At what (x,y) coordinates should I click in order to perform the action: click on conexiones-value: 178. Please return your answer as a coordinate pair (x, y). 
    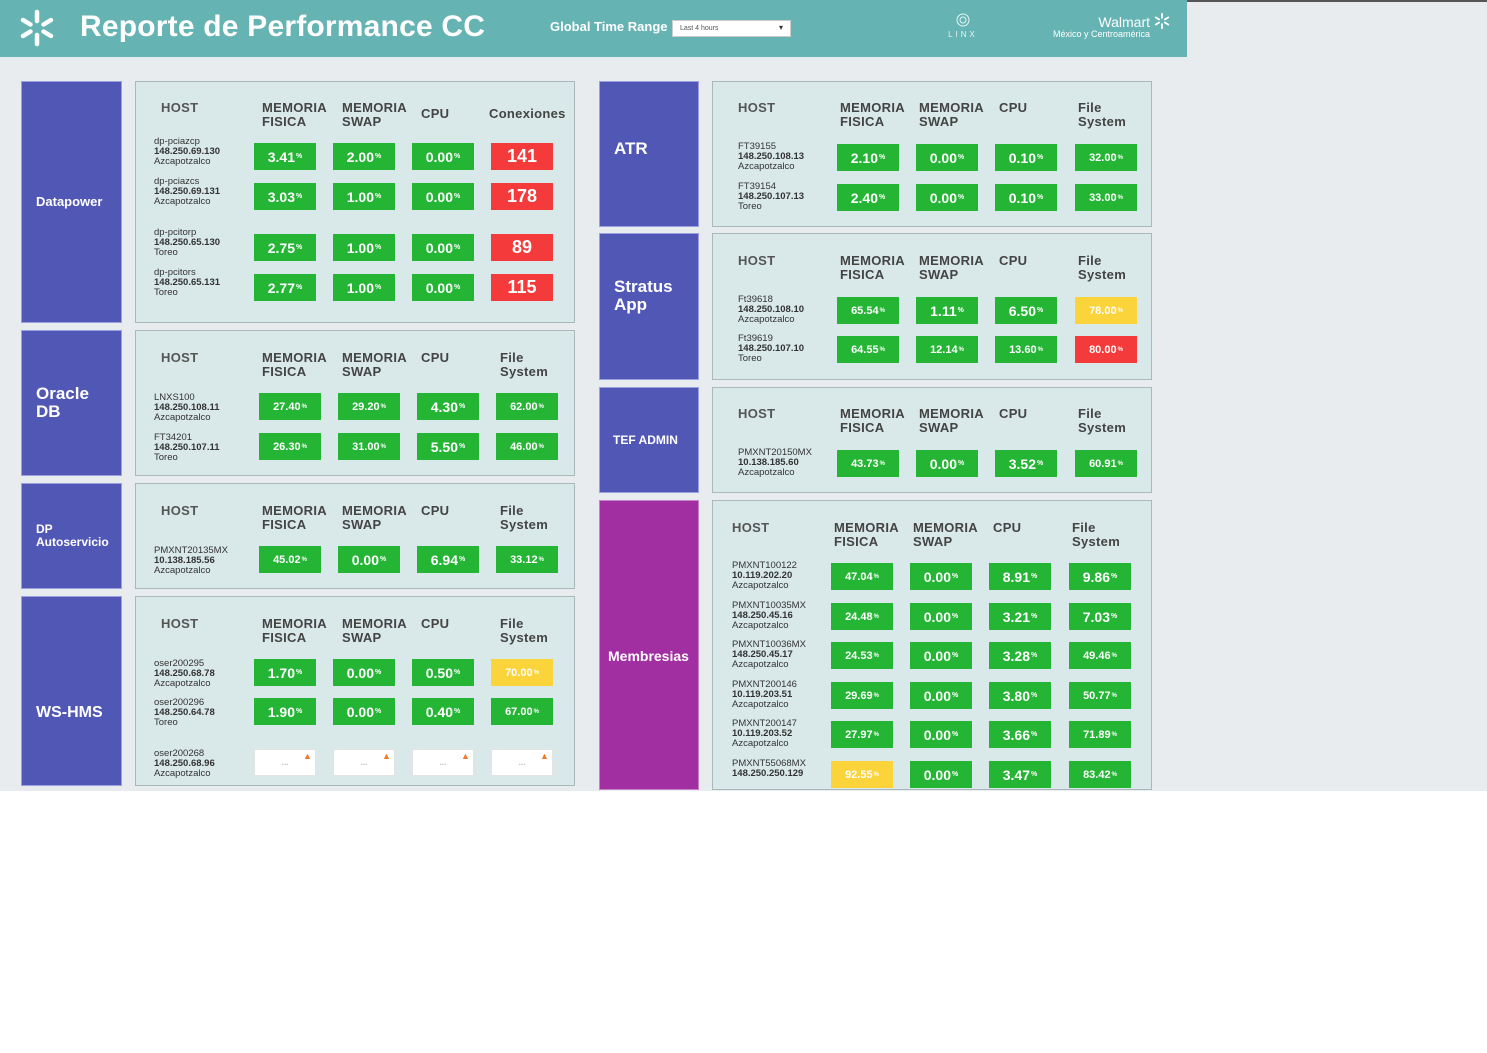
    Looking at the image, I should click on (522, 196).